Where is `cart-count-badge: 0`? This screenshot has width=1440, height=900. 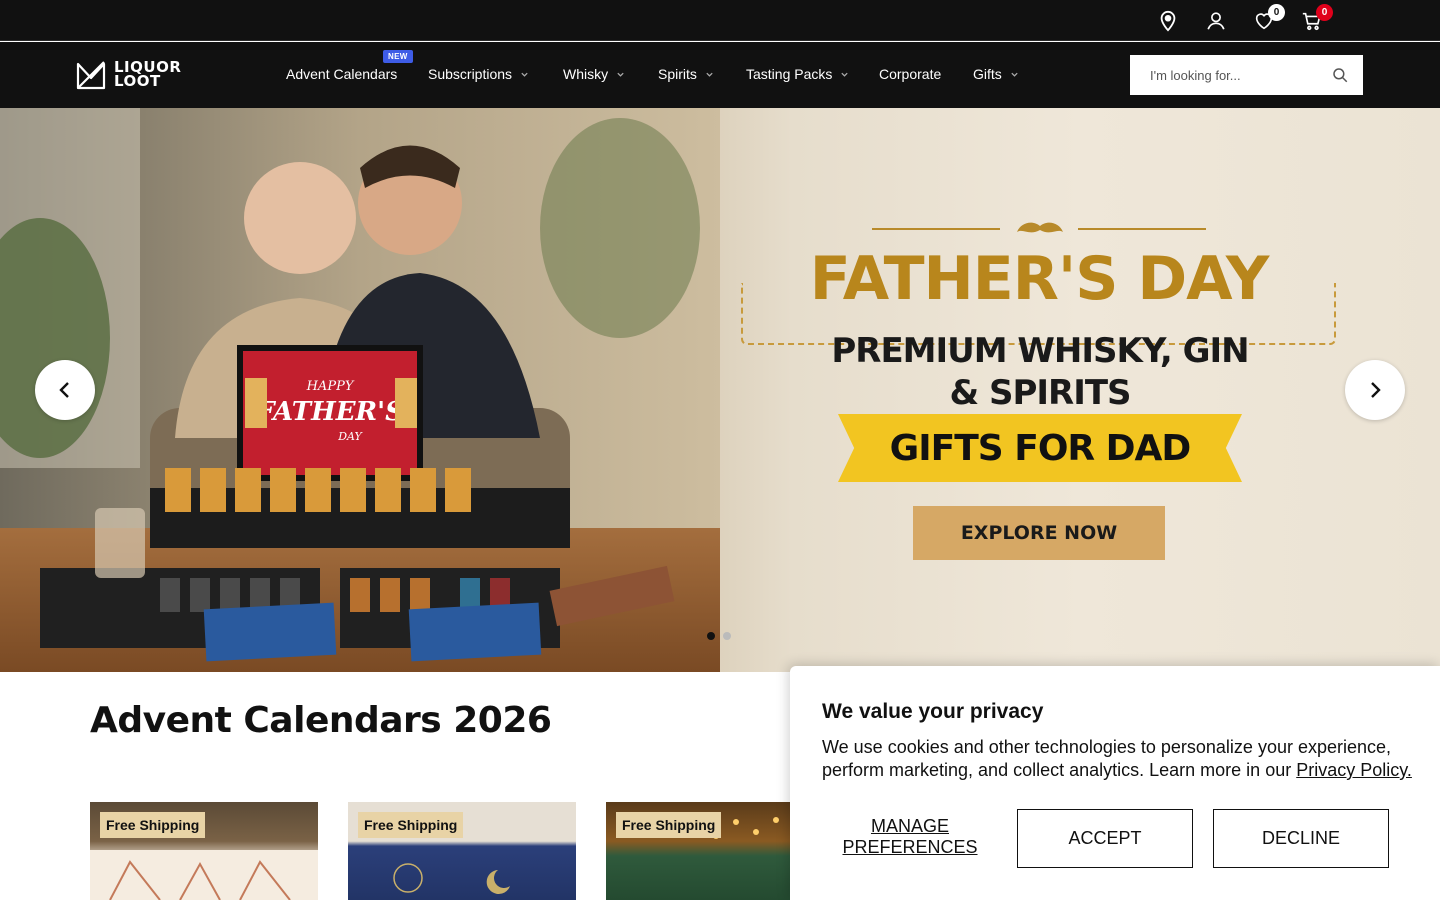 cart-count-badge: 0 is located at coordinates (1324, 12).